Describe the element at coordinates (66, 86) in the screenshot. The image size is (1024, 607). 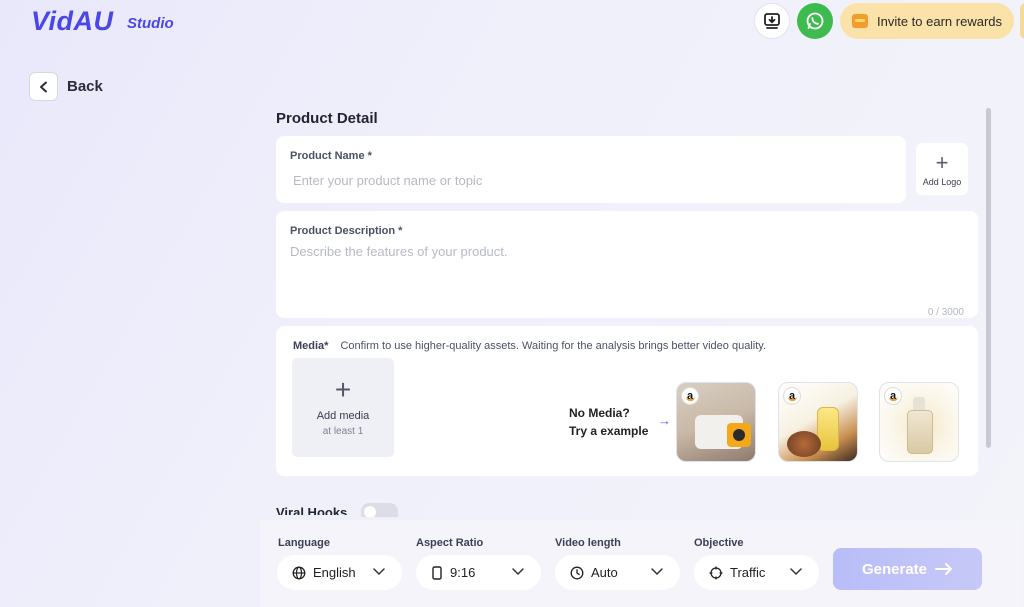
I see `back-button: Back` at that location.